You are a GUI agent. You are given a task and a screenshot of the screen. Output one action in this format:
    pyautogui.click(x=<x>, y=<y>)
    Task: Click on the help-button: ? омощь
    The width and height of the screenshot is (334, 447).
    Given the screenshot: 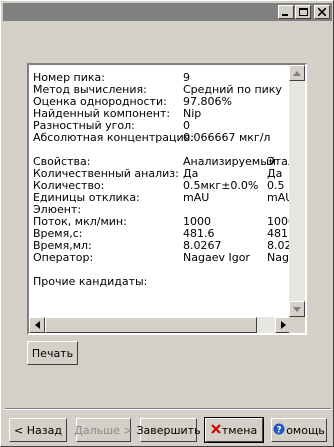 What is the action you would take?
    pyautogui.click(x=299, y=430)
    